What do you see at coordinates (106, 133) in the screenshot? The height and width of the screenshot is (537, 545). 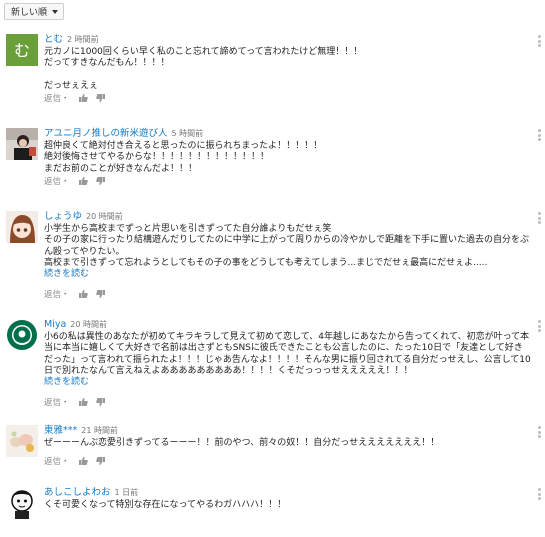 I see `comment-author: アユニ月ノ推しの新米遊び人` at bounding box center [106, 133].